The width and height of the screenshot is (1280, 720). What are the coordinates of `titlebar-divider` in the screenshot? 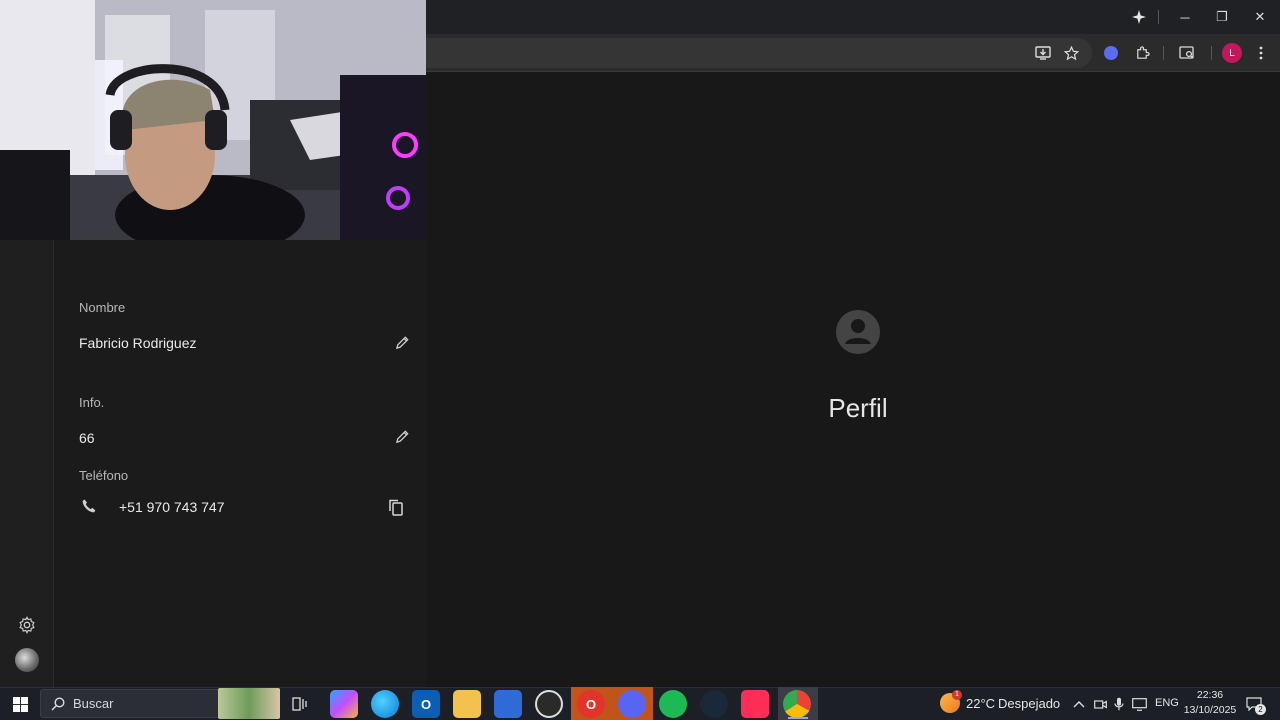 It's located at (1158, 17).